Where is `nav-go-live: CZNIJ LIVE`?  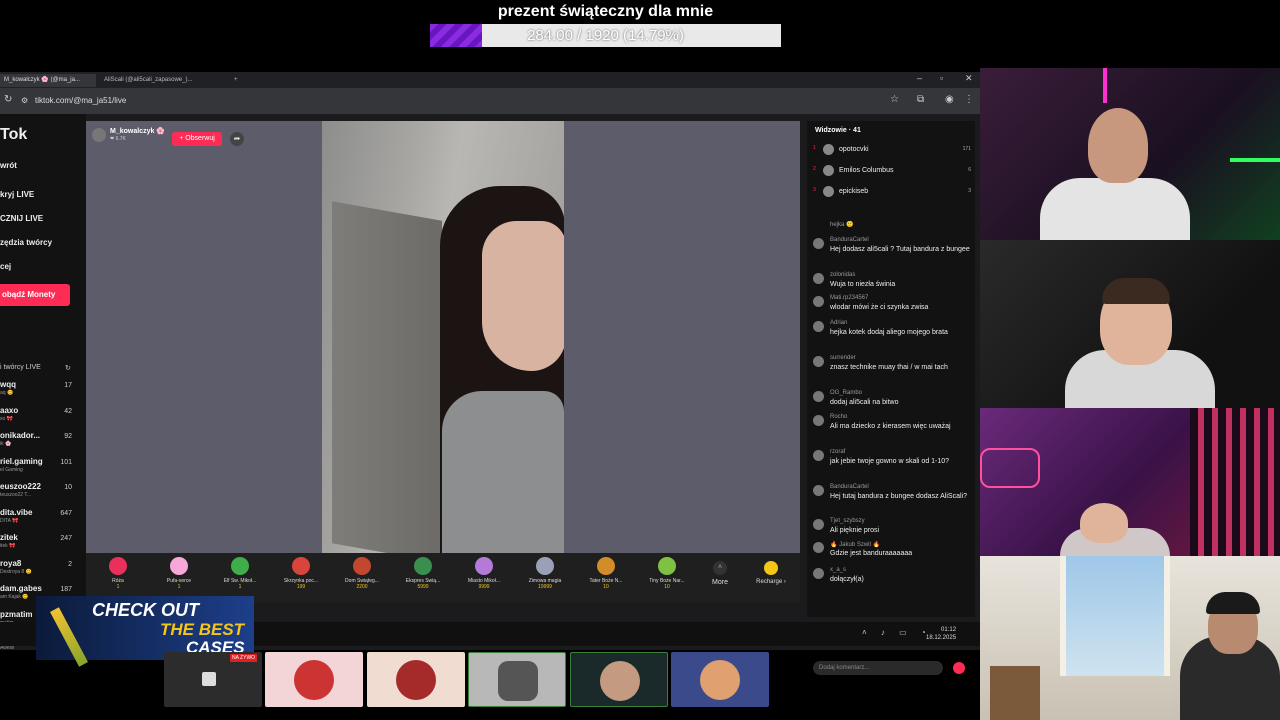 nav-go-live: CZNIJ LIVE is located at coordinates (21, 218).